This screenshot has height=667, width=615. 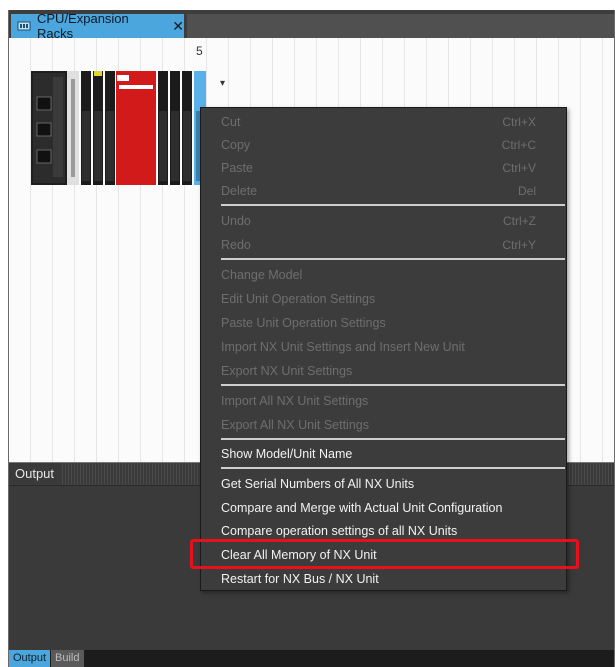 What do you see at coordinates (383, 190) in the screenshot?
I see `menu-item-delete: Delete Del` at bounding box center [383, 190].